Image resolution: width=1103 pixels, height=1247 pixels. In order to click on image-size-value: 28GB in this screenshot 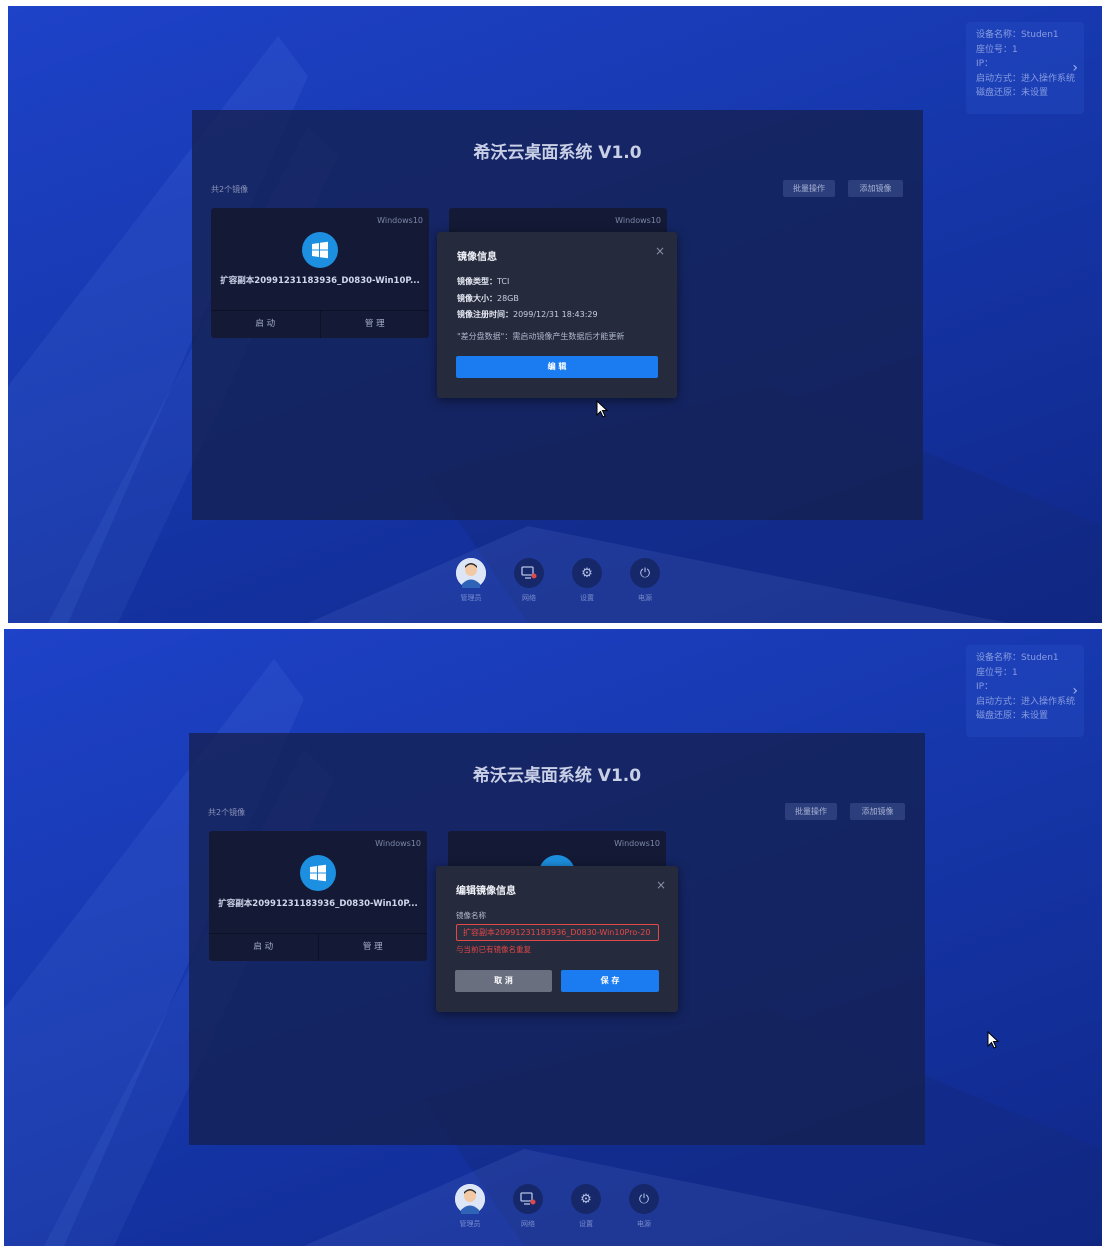, I will do `click(508, 298)`.